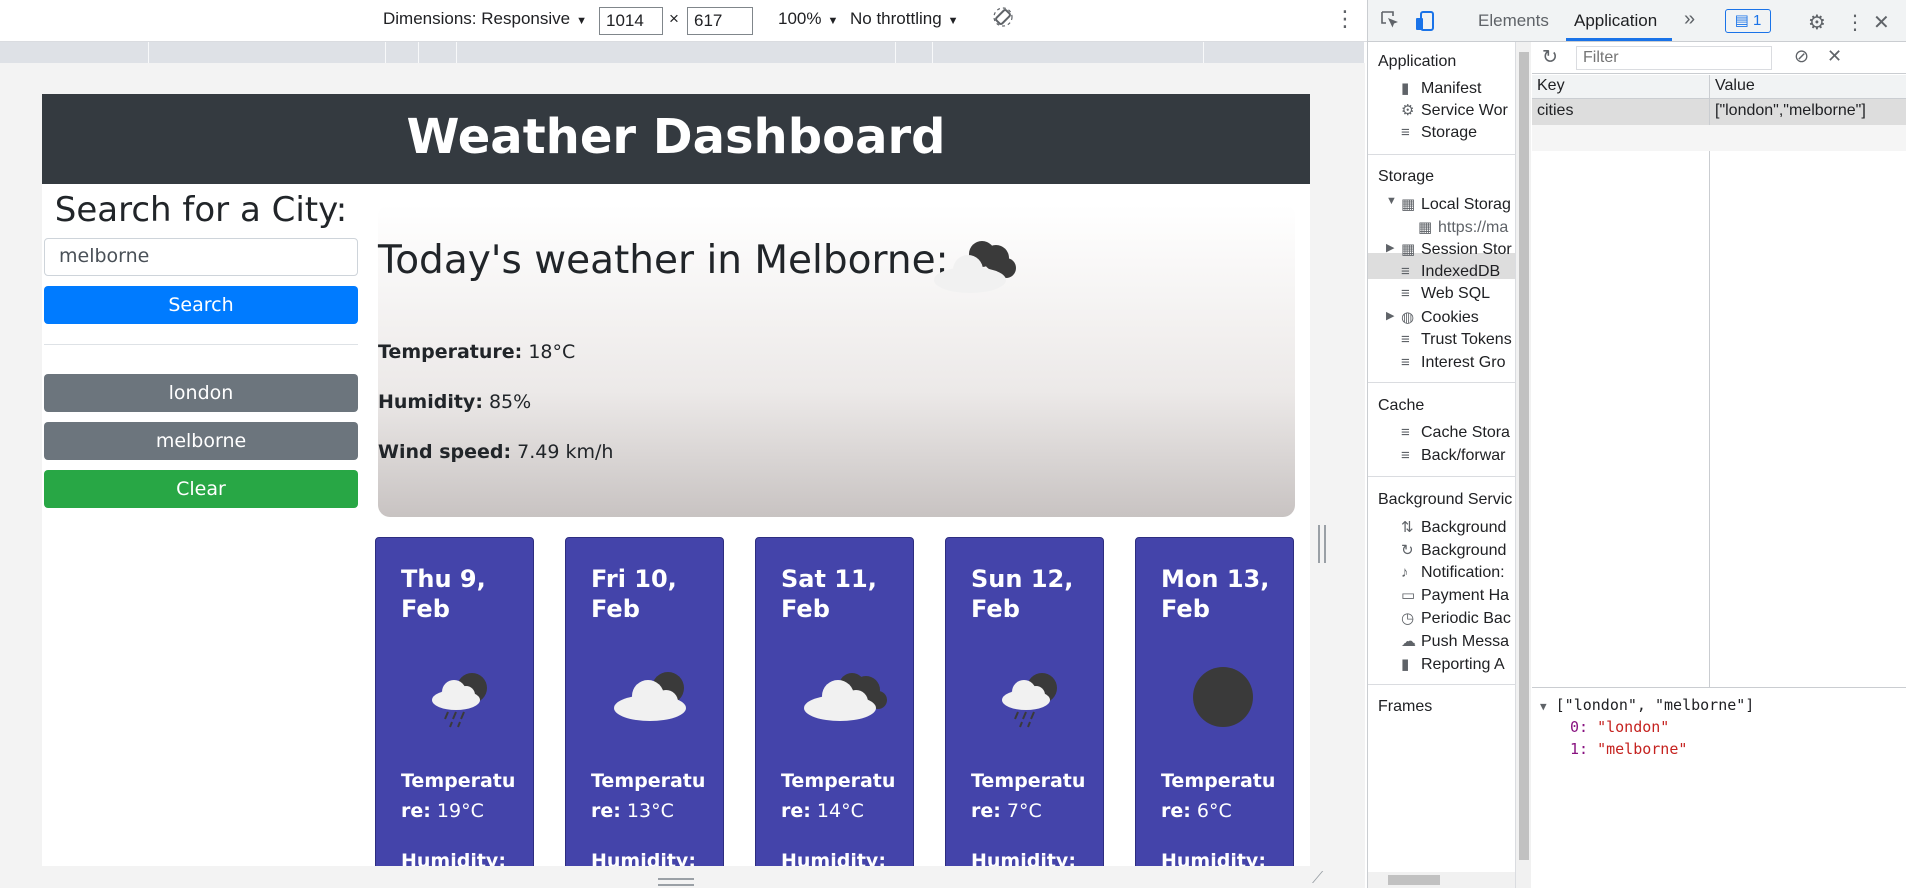 The width and height of the screenshot is (1906, 888). I want to click on height-input: 617, so click(720, 21).